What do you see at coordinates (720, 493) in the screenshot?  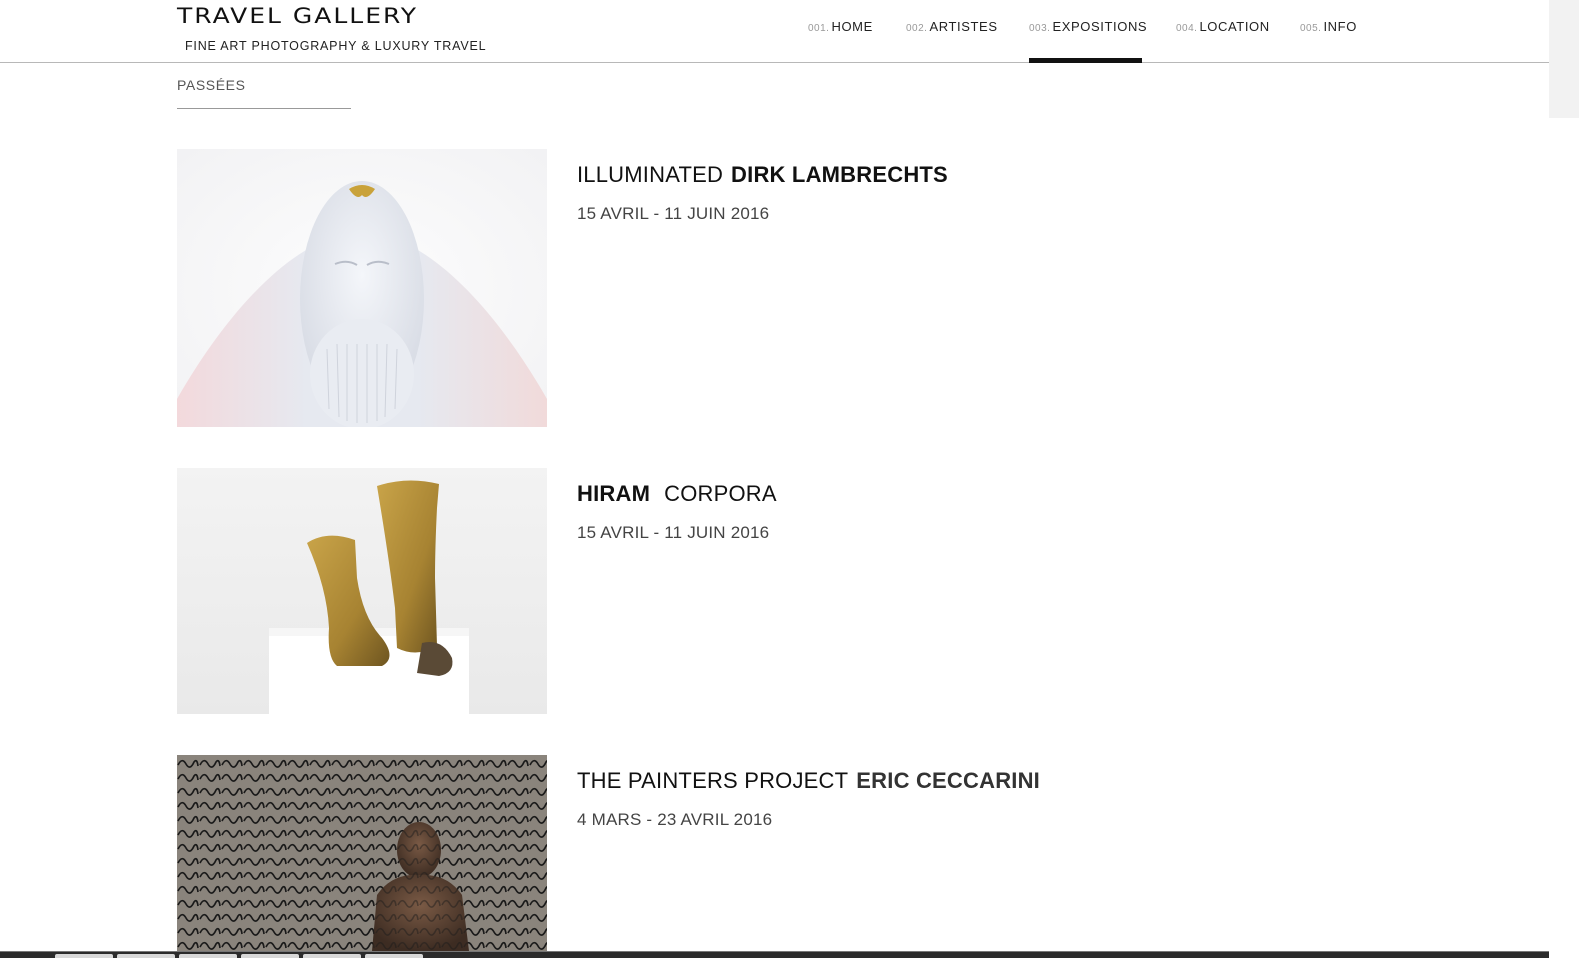 I see `exhibition-name: CORPORA` at bounding box center [720, 493].